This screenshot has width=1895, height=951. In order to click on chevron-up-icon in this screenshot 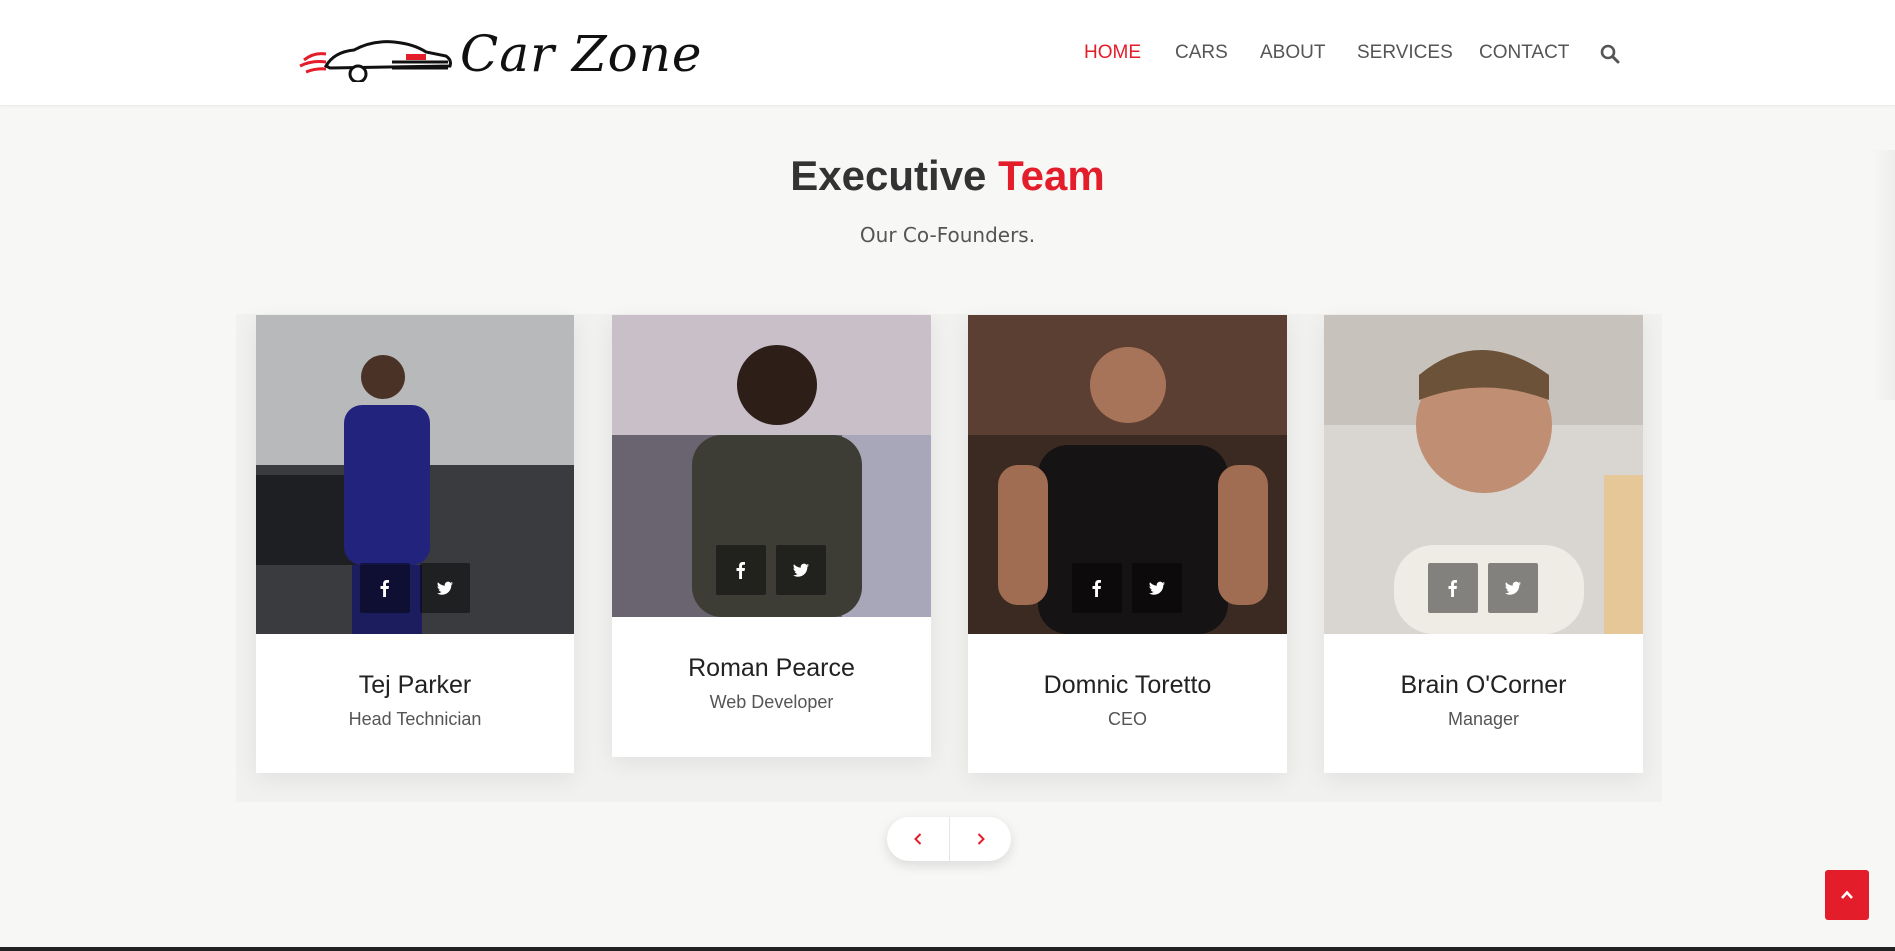, I will do `click(1847, 894)`.